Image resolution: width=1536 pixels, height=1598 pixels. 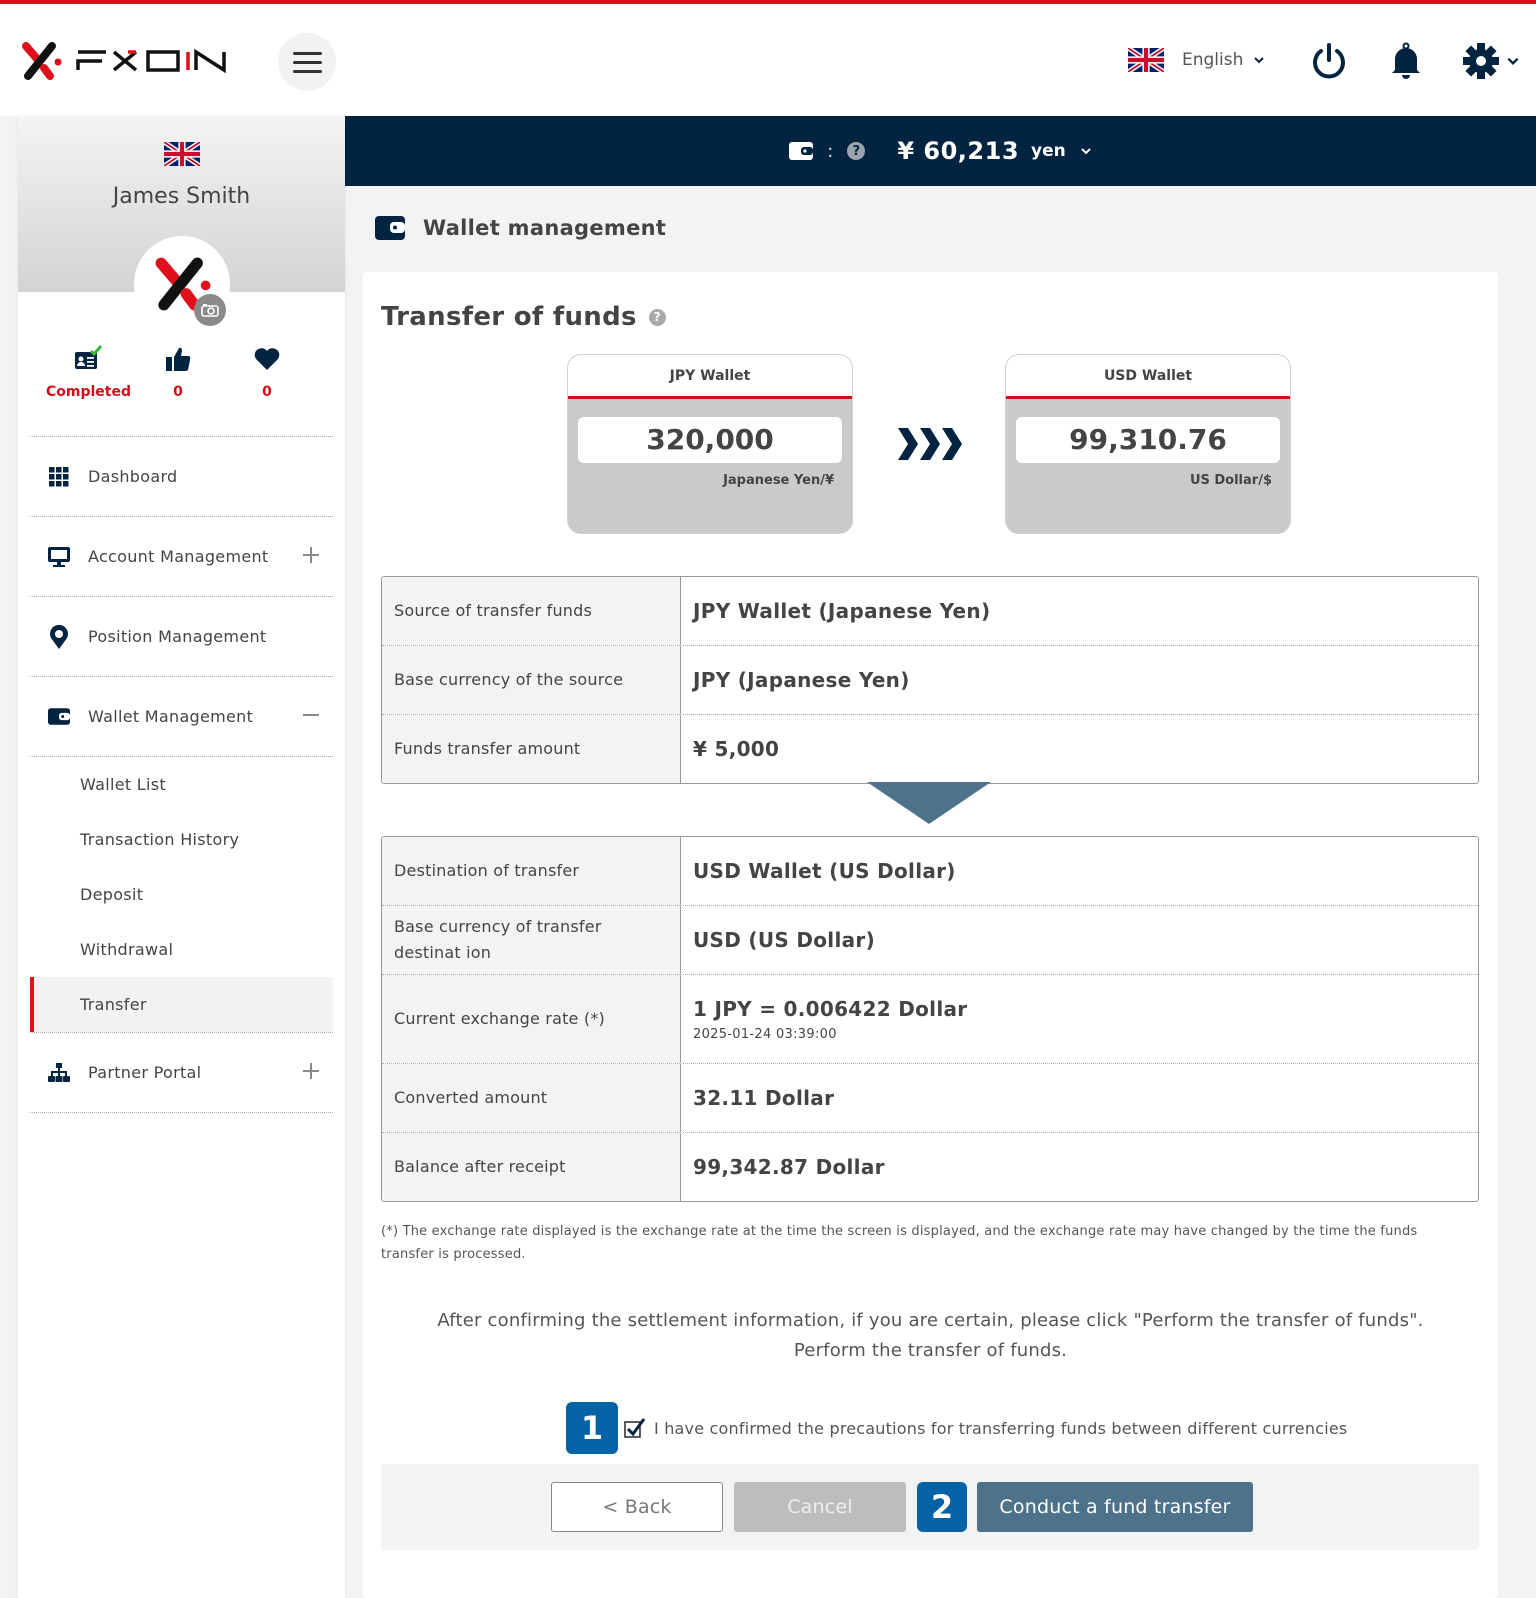 I want to click on gear-icon, so click(x=1481, y=61).